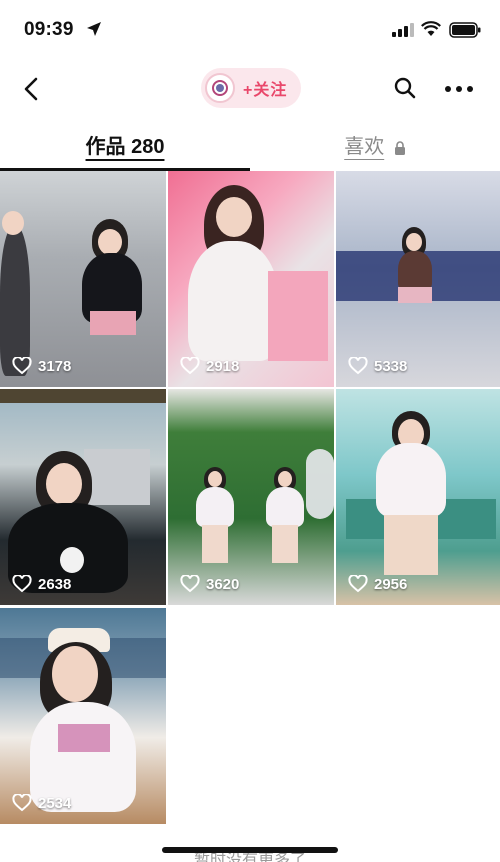 This screenshot has width=500, height=862. Describe the element at coordinates (55, 366) in the screenshot. I see `like-count-value: 3178` at that location.